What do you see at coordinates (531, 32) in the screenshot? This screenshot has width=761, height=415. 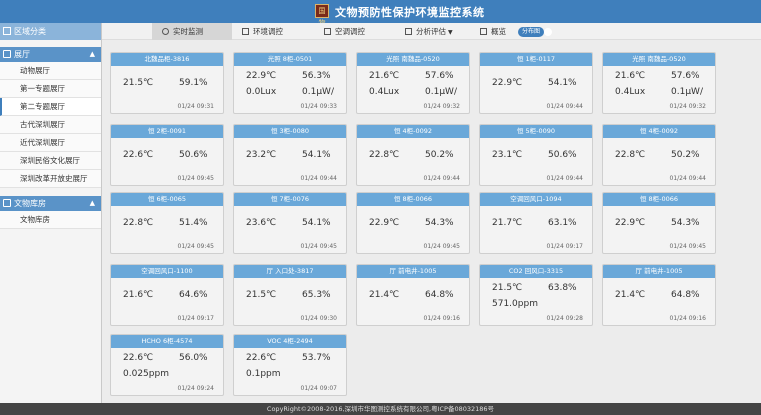 I see `distribution-toggle: 分布图` at bounding box center [531, 32].